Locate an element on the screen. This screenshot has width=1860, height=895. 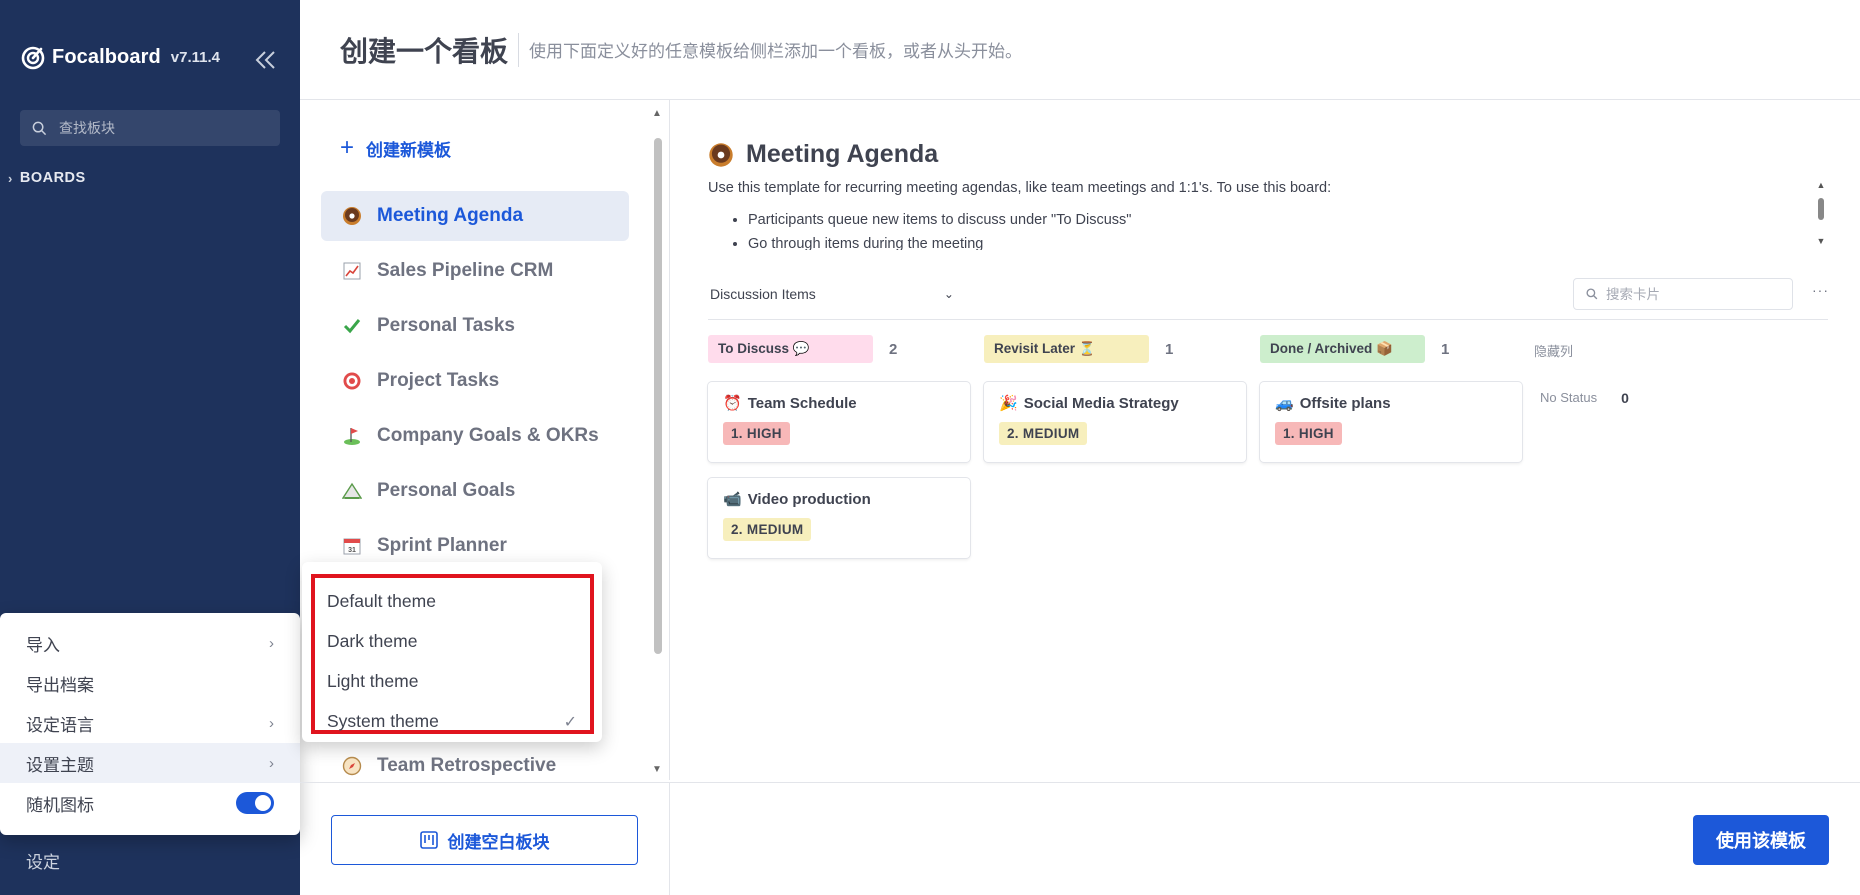
template-item-company-goals: Company Goals & OKRs is located at coordinates (475, 436).